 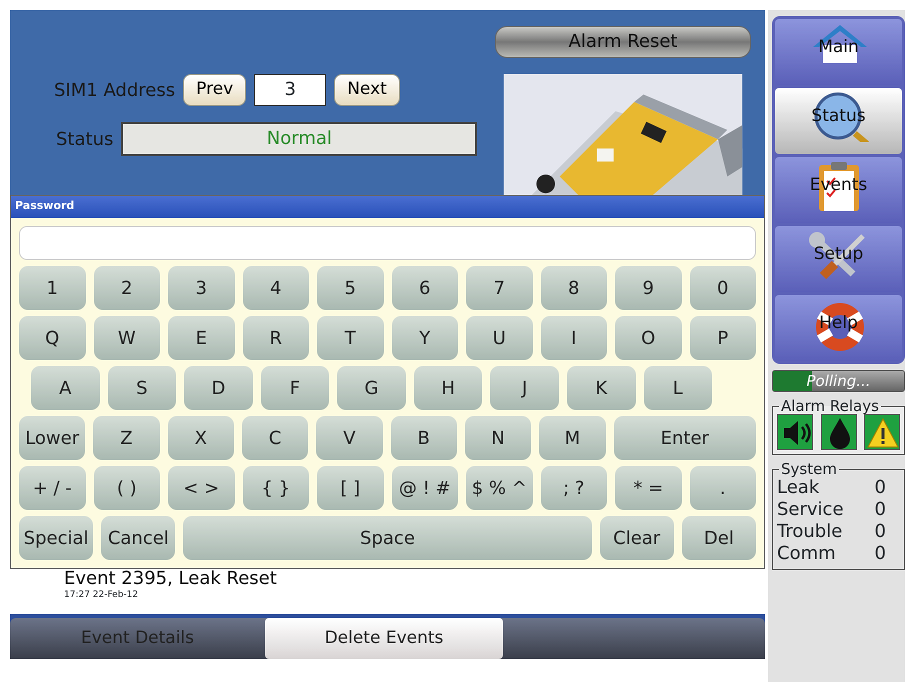 I want to click on key: D, so click(x=218, y=388).